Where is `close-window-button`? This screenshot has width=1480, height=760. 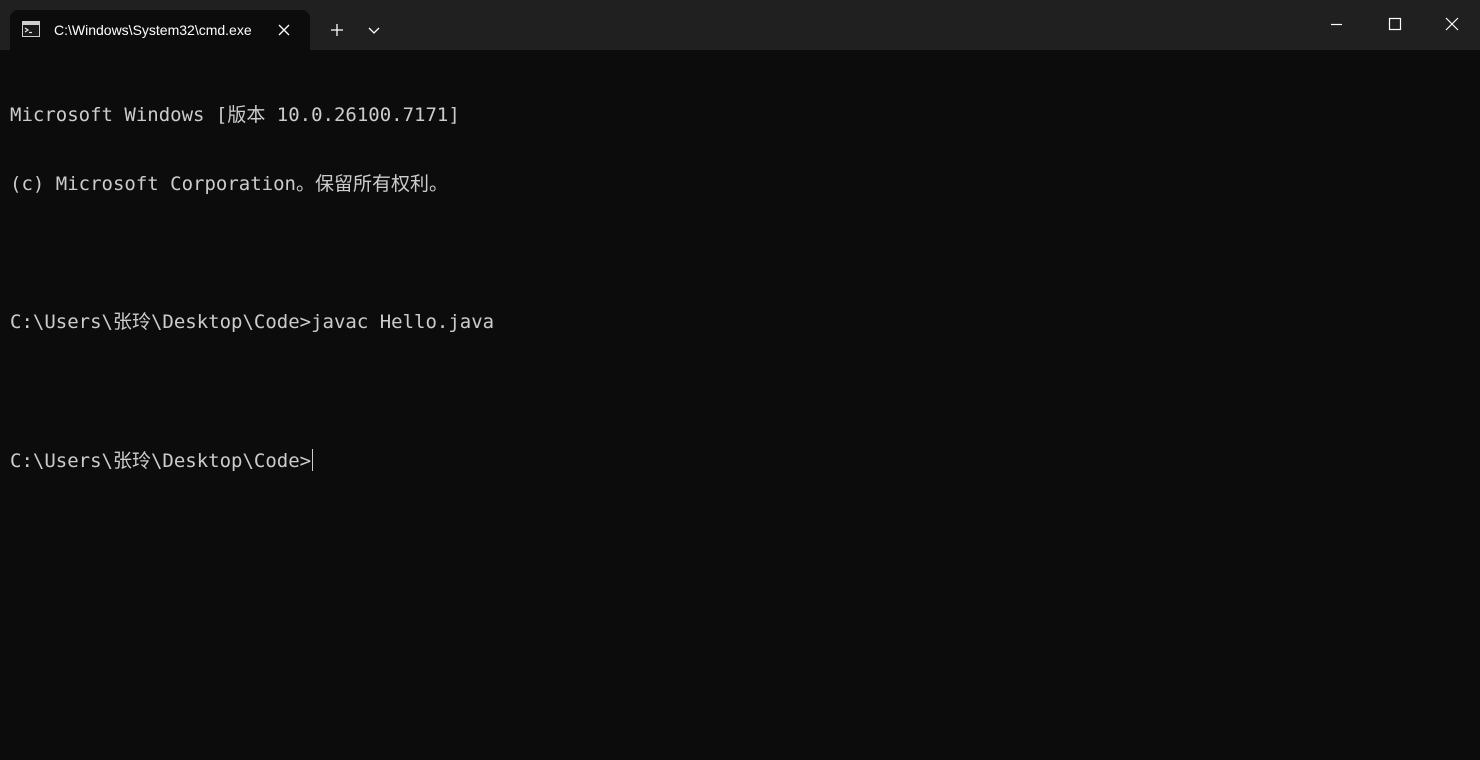 close-window-button is located at coordinates (1451, 25).